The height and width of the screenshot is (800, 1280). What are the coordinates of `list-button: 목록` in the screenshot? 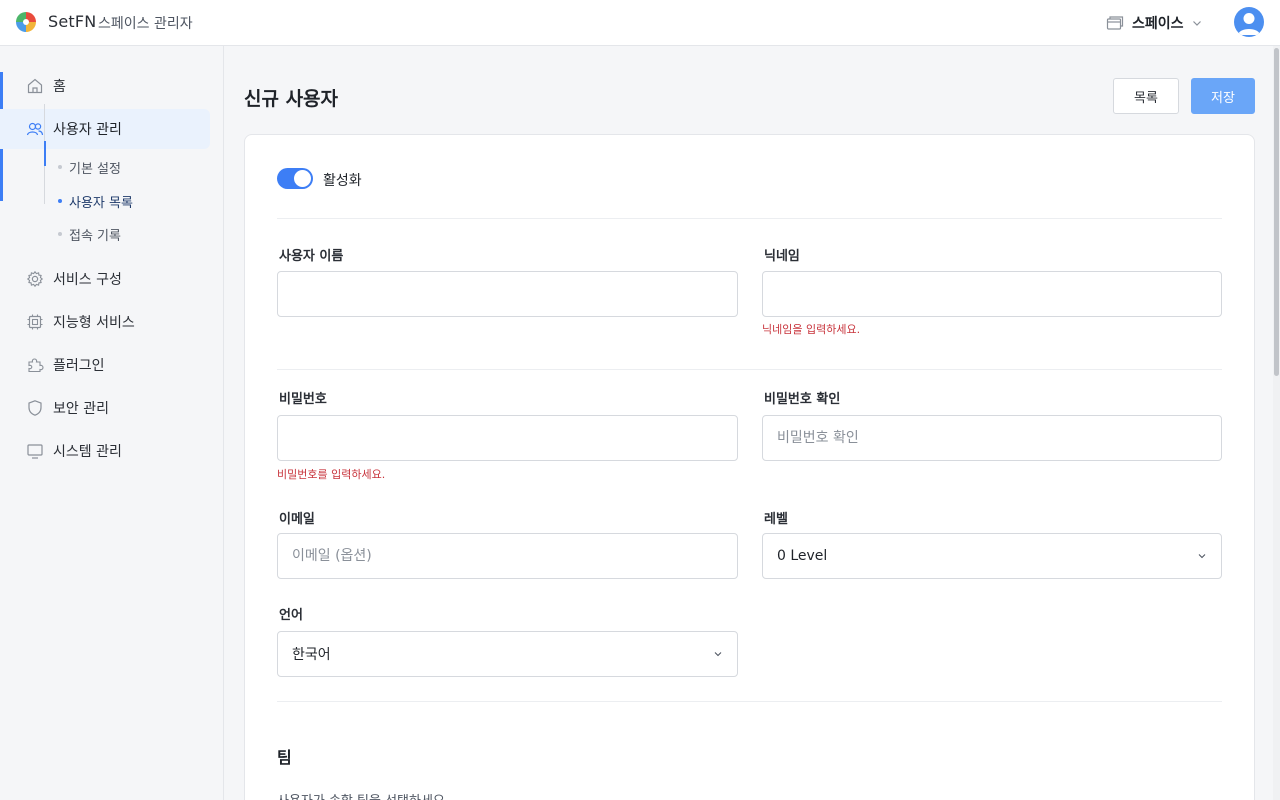 It's located at (1146, 96).